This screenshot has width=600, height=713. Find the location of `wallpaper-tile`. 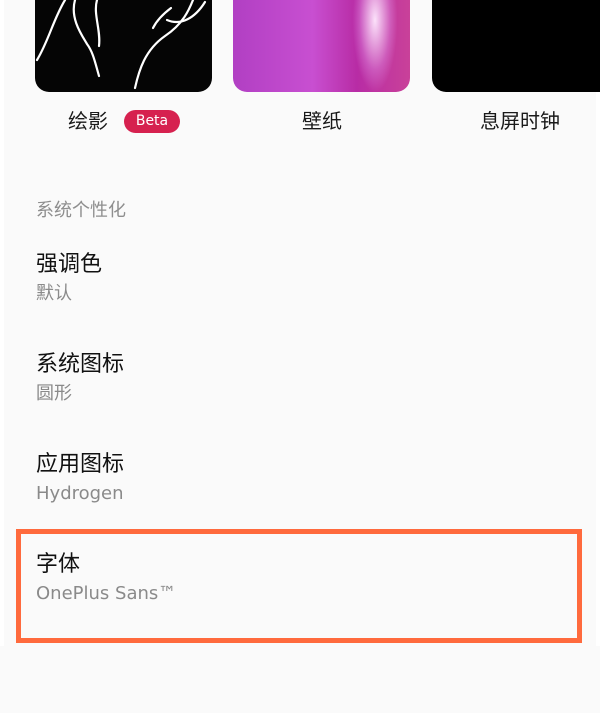

wallpaper-tile is located at coordinates (321, 46).